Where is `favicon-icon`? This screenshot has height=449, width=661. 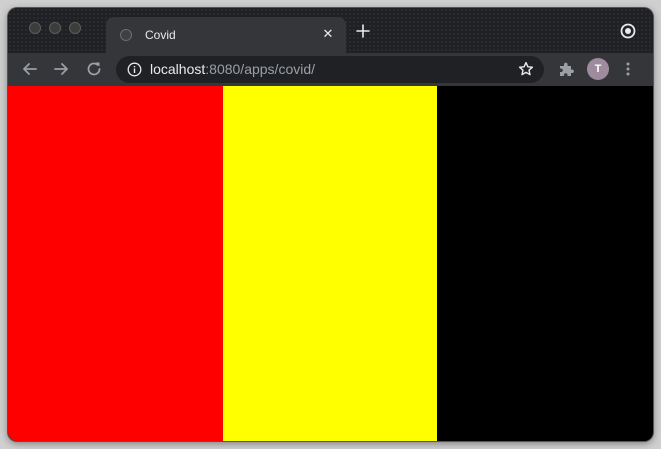 favicon-icon is located at coordinates (126, 35).